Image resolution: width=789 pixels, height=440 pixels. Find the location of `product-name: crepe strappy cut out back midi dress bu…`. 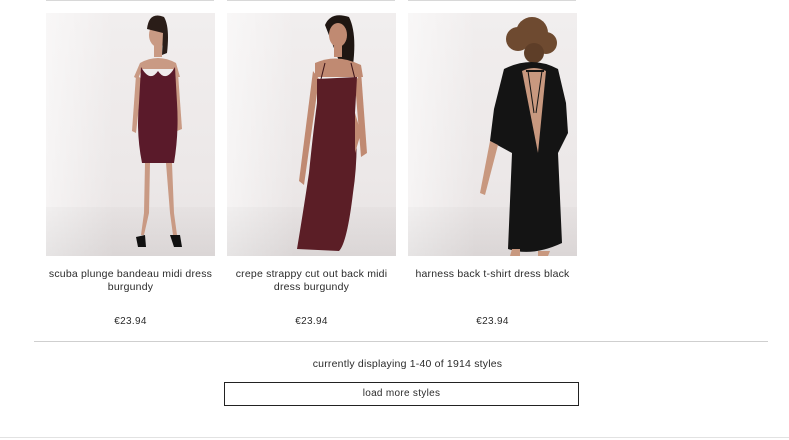

product-name: crepe strappy cut out back midi dress bu… is located at coordinates (311, 281).